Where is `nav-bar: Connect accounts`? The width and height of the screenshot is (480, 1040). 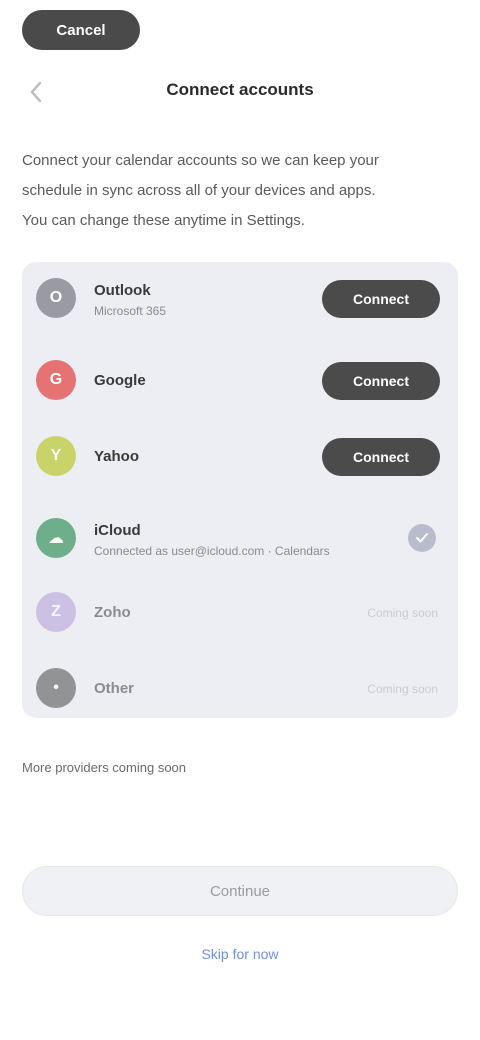
nav-bar: Connect accounts is located at coordinates (240, 92).